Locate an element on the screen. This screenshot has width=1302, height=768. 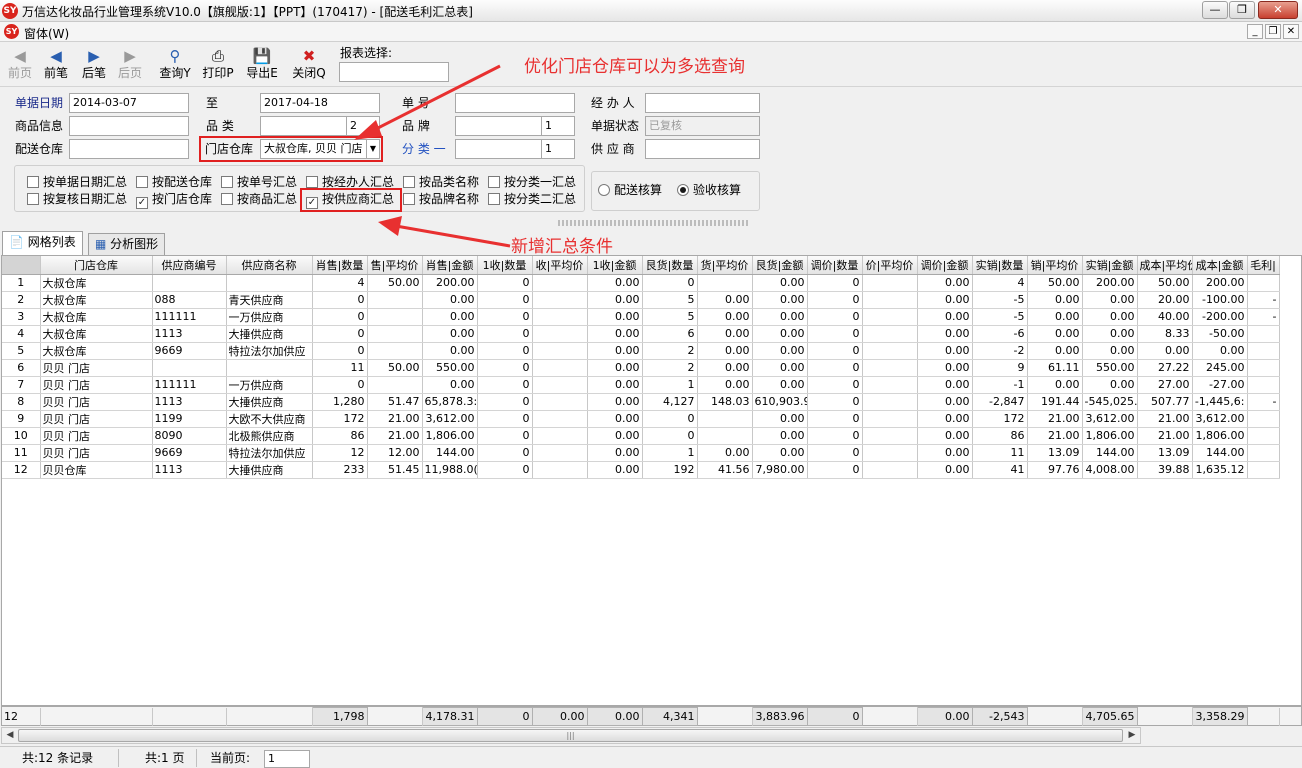
minimize-button: — is located at coordinates (1215, 10).